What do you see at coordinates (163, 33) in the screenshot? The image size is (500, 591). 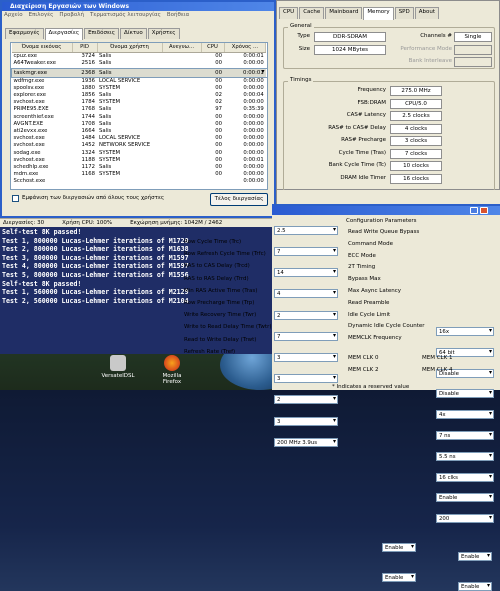 I see `tab-users: Χρήστες` at bounding box center [163, 33].